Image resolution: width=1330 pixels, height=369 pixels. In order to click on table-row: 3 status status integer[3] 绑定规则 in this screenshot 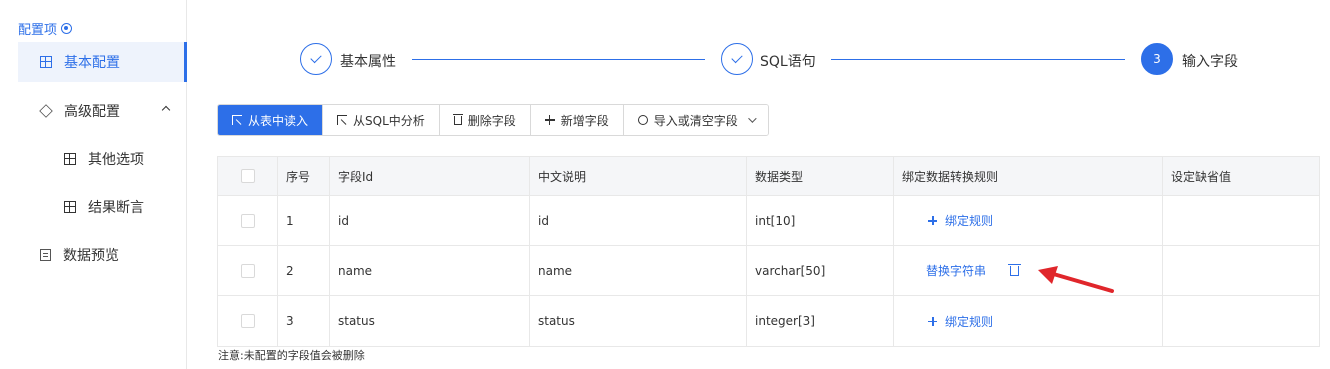, I will do `click(768, 321)`.